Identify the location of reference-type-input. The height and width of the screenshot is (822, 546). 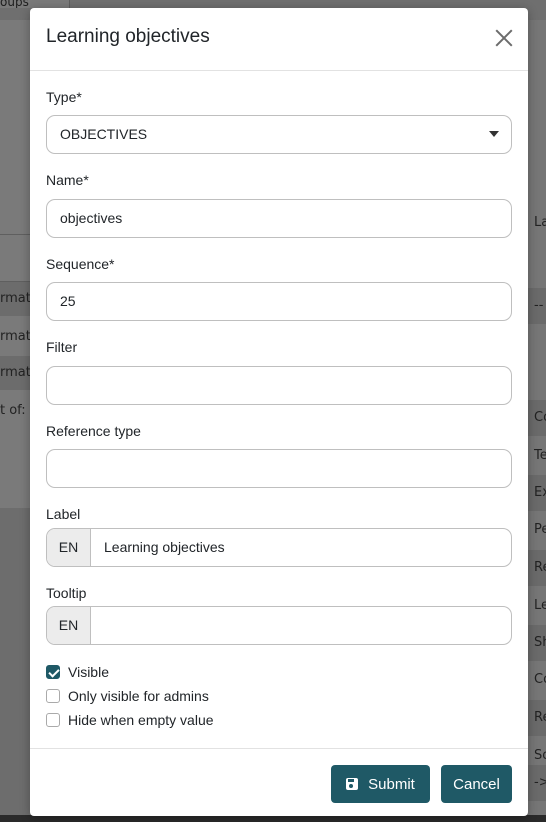
(279, 468).